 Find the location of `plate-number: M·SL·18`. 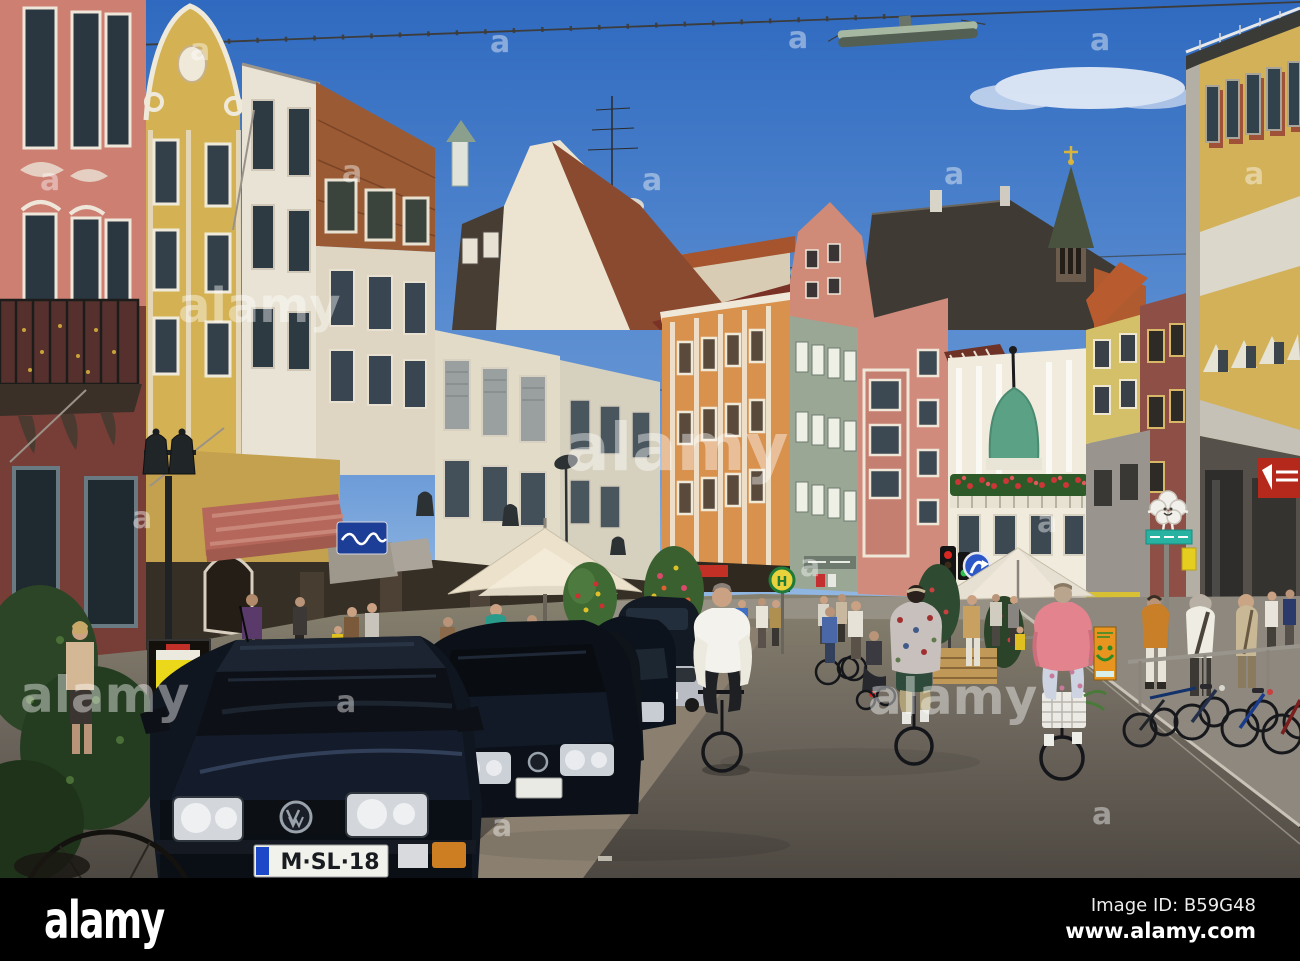

plate-number: M·SL·18 is located at coordinates (329, 862).